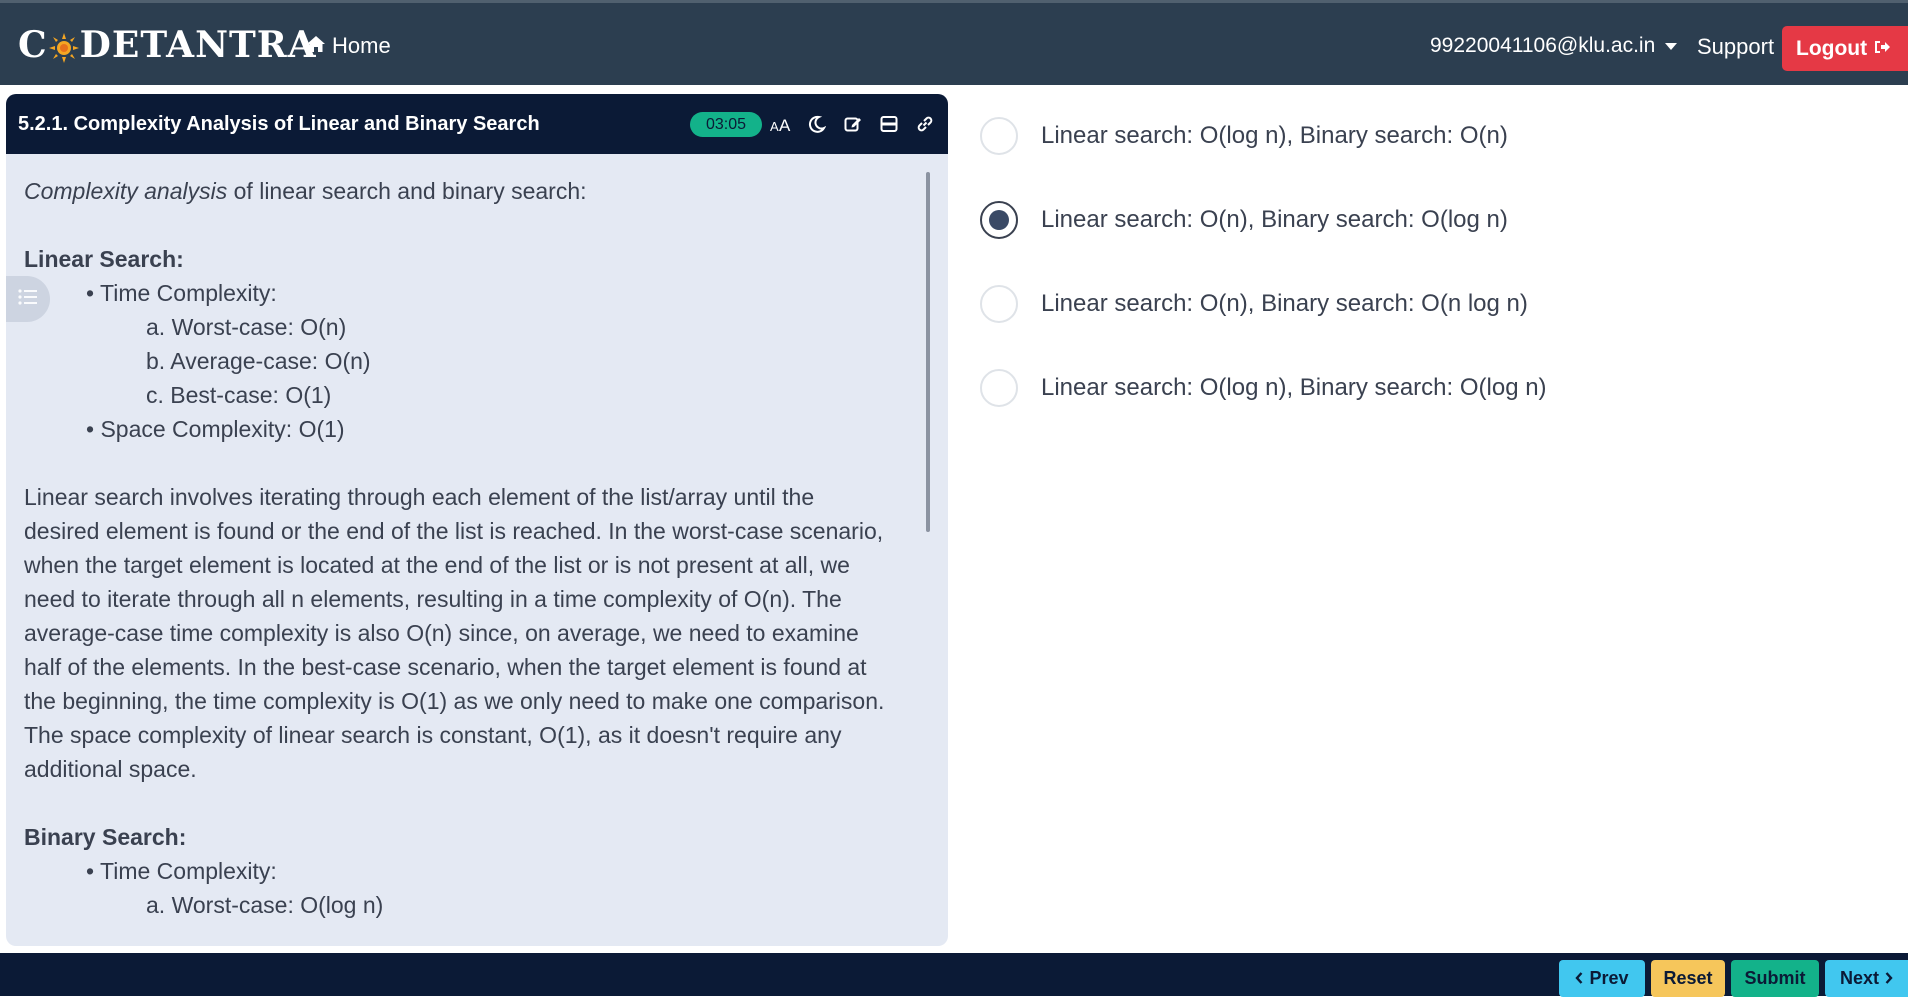  Describe the element at coordinates (361, 45) in the screenshot. I see `nav-home-label: Home` at that location.